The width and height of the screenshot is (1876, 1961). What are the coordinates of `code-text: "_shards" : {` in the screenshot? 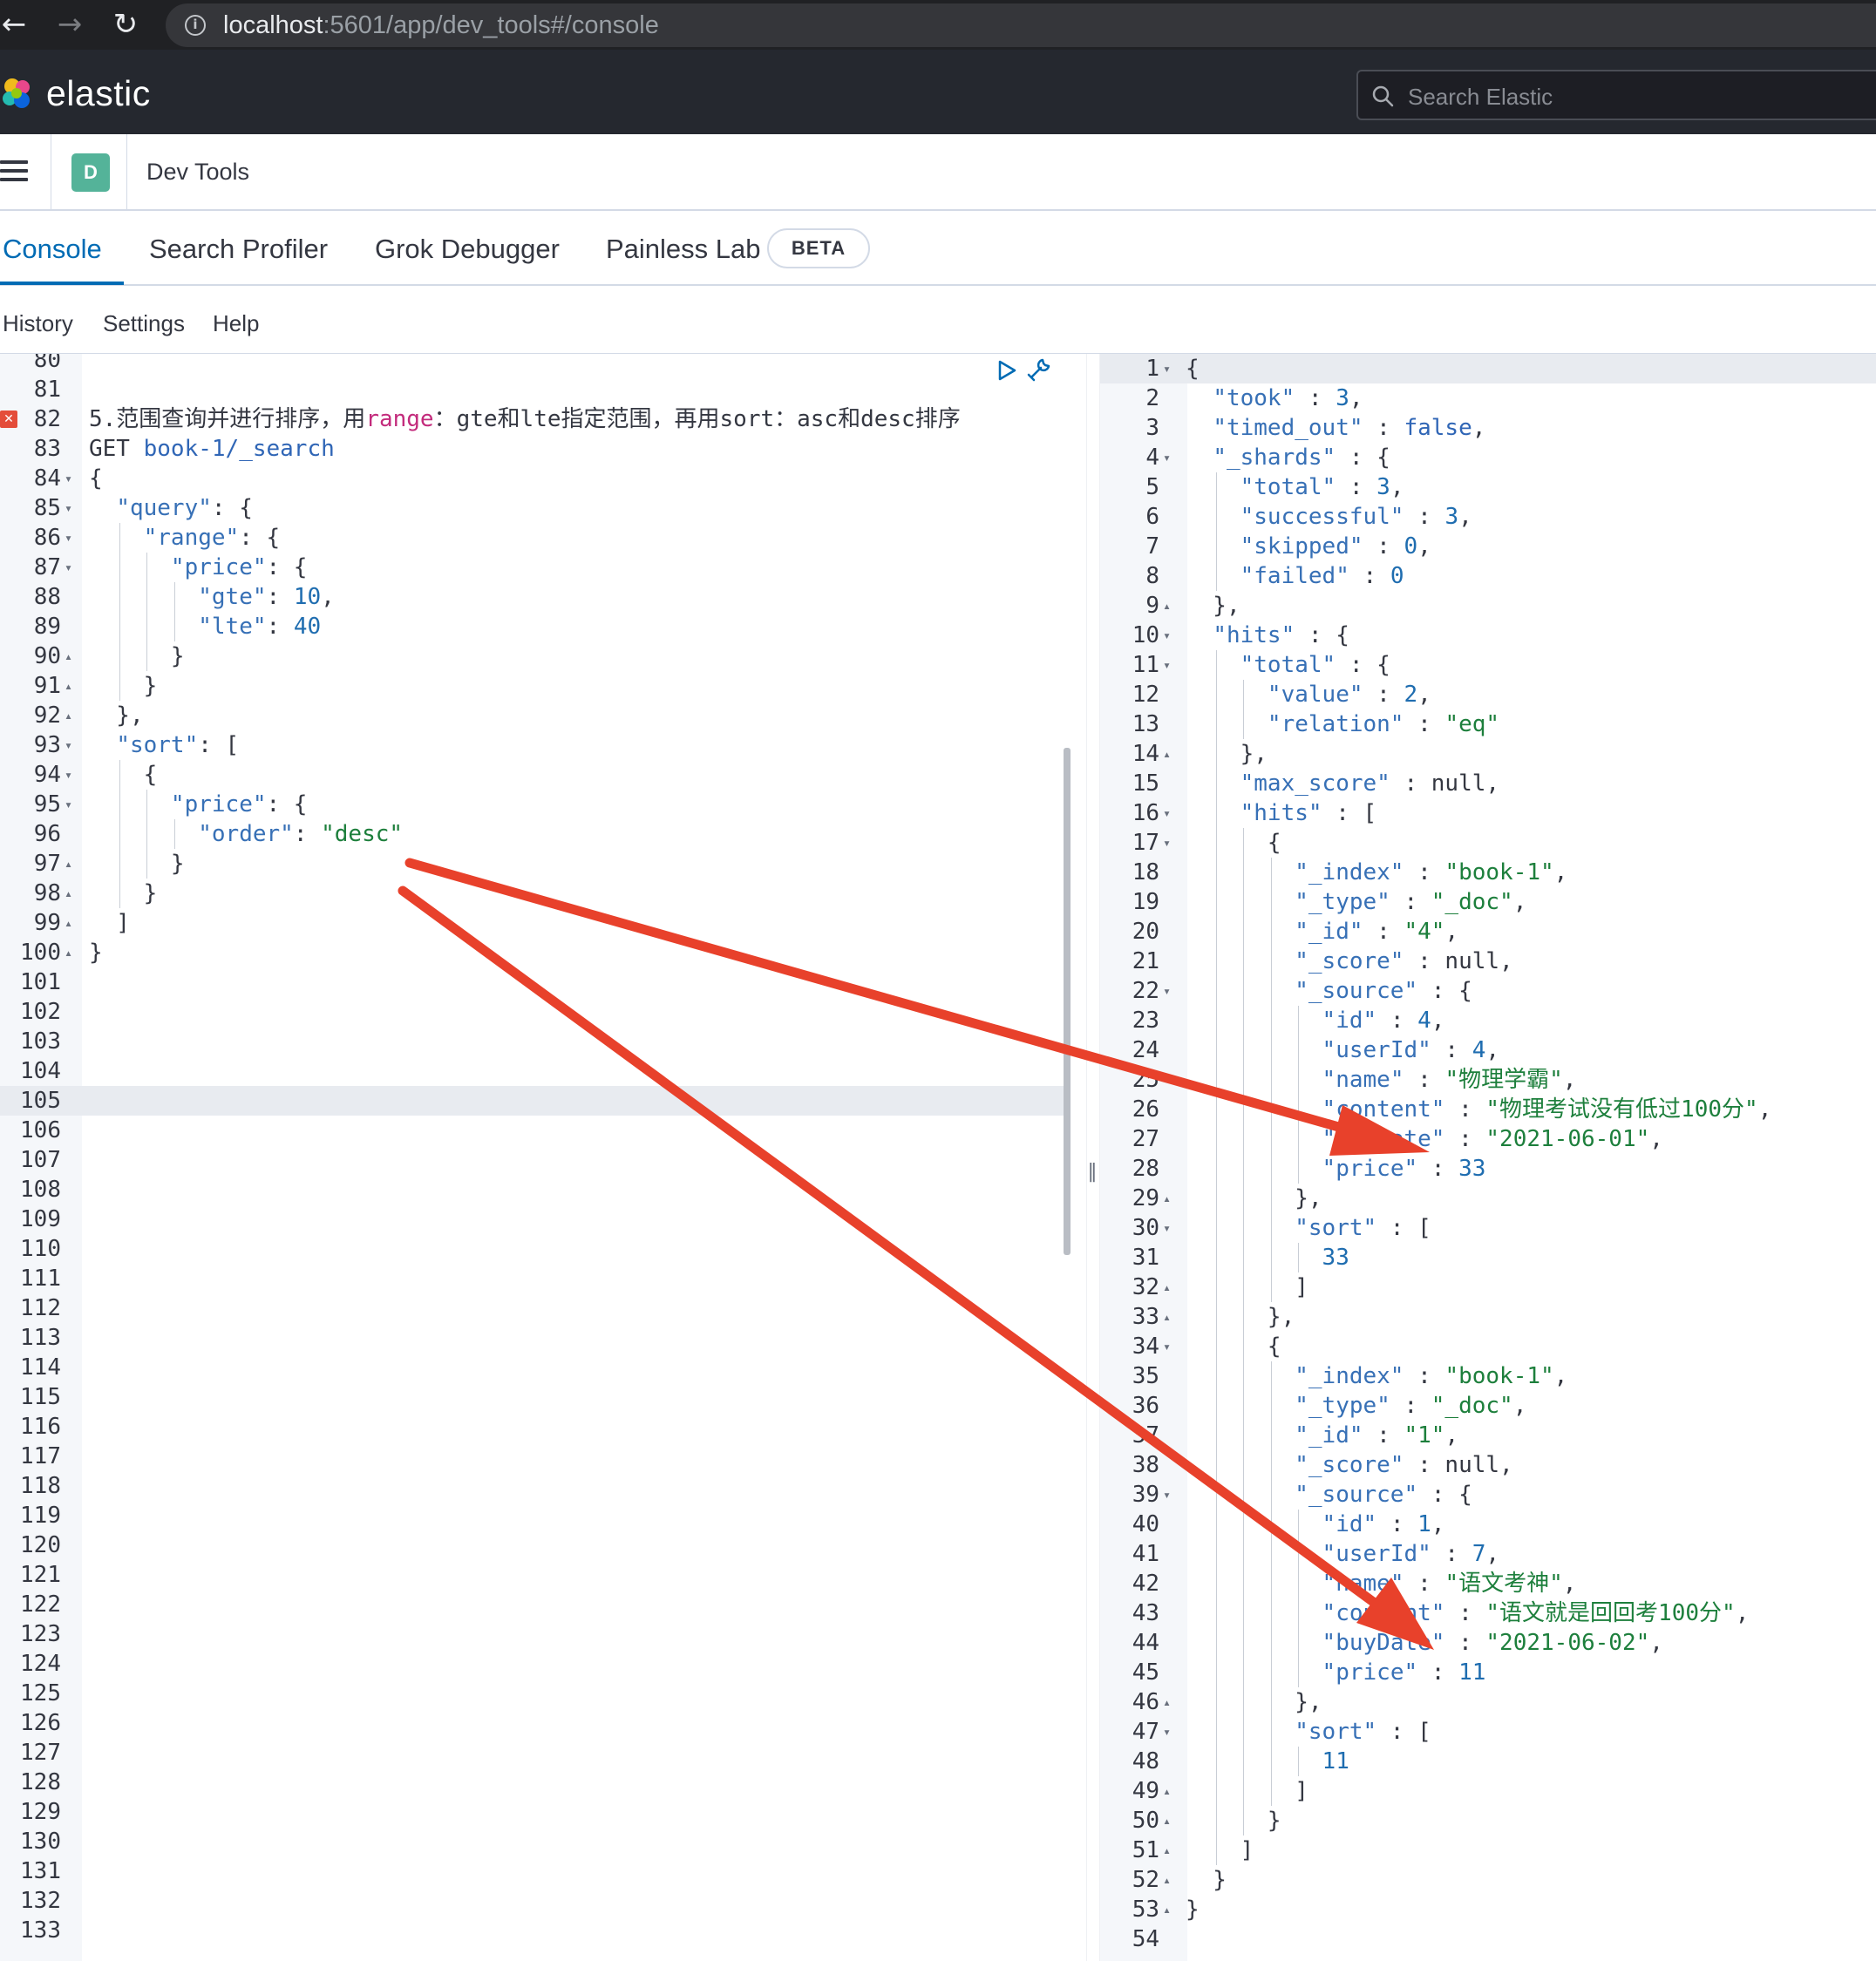 It's located at (1301, 457).